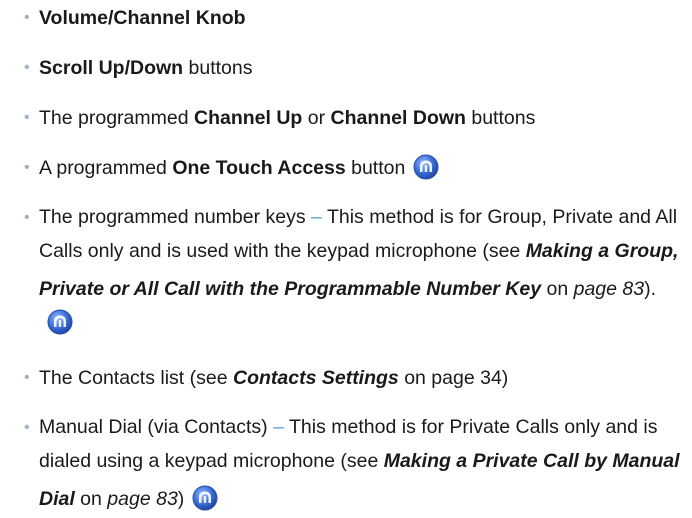  Describe the element at coordinates (316, 378) in the screenshot. I see `cross-reference-link: Contacts Settings` at that location.